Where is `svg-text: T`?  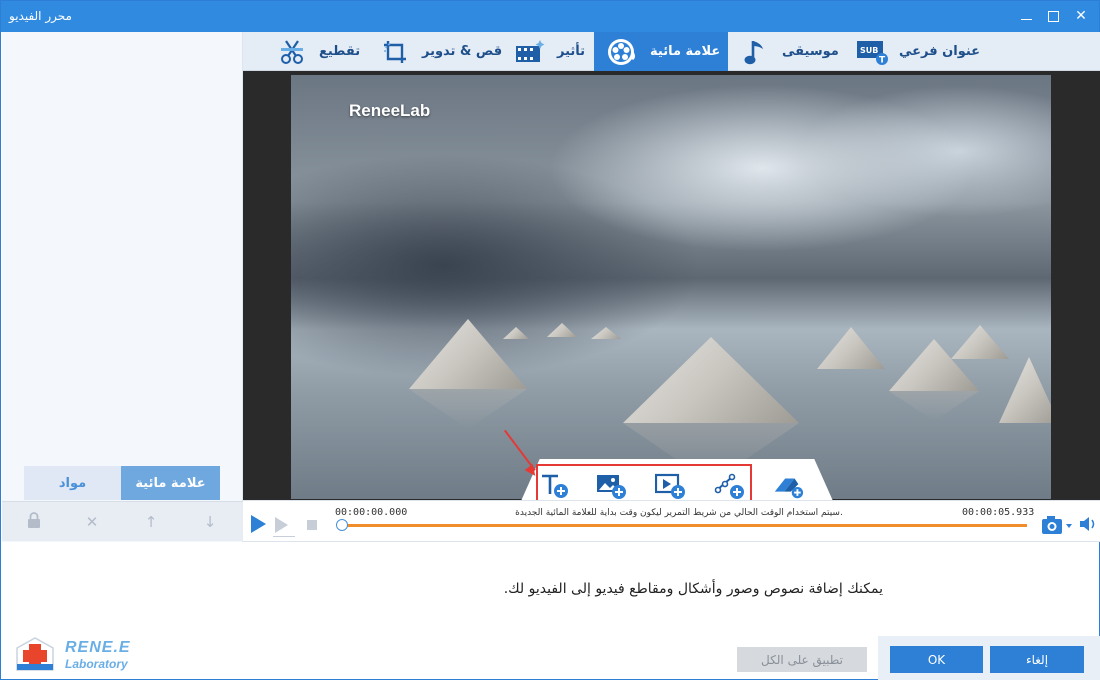 svg-text: T is located at coordinates (882, 60).